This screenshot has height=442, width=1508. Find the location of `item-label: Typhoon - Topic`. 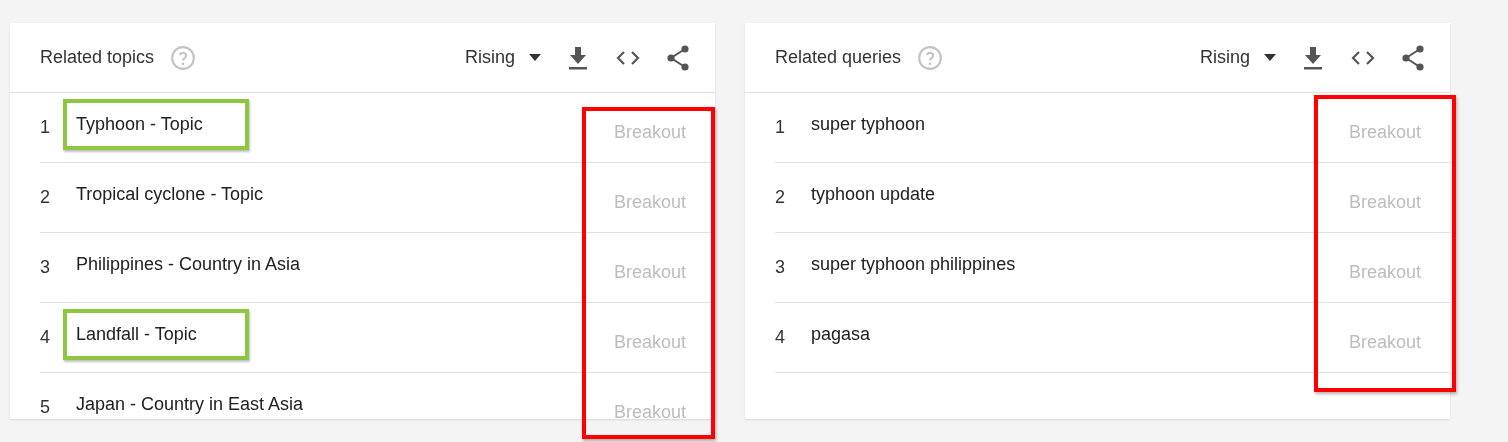

item-label: Typhoon - Topic is located at coordinates (156, 124).